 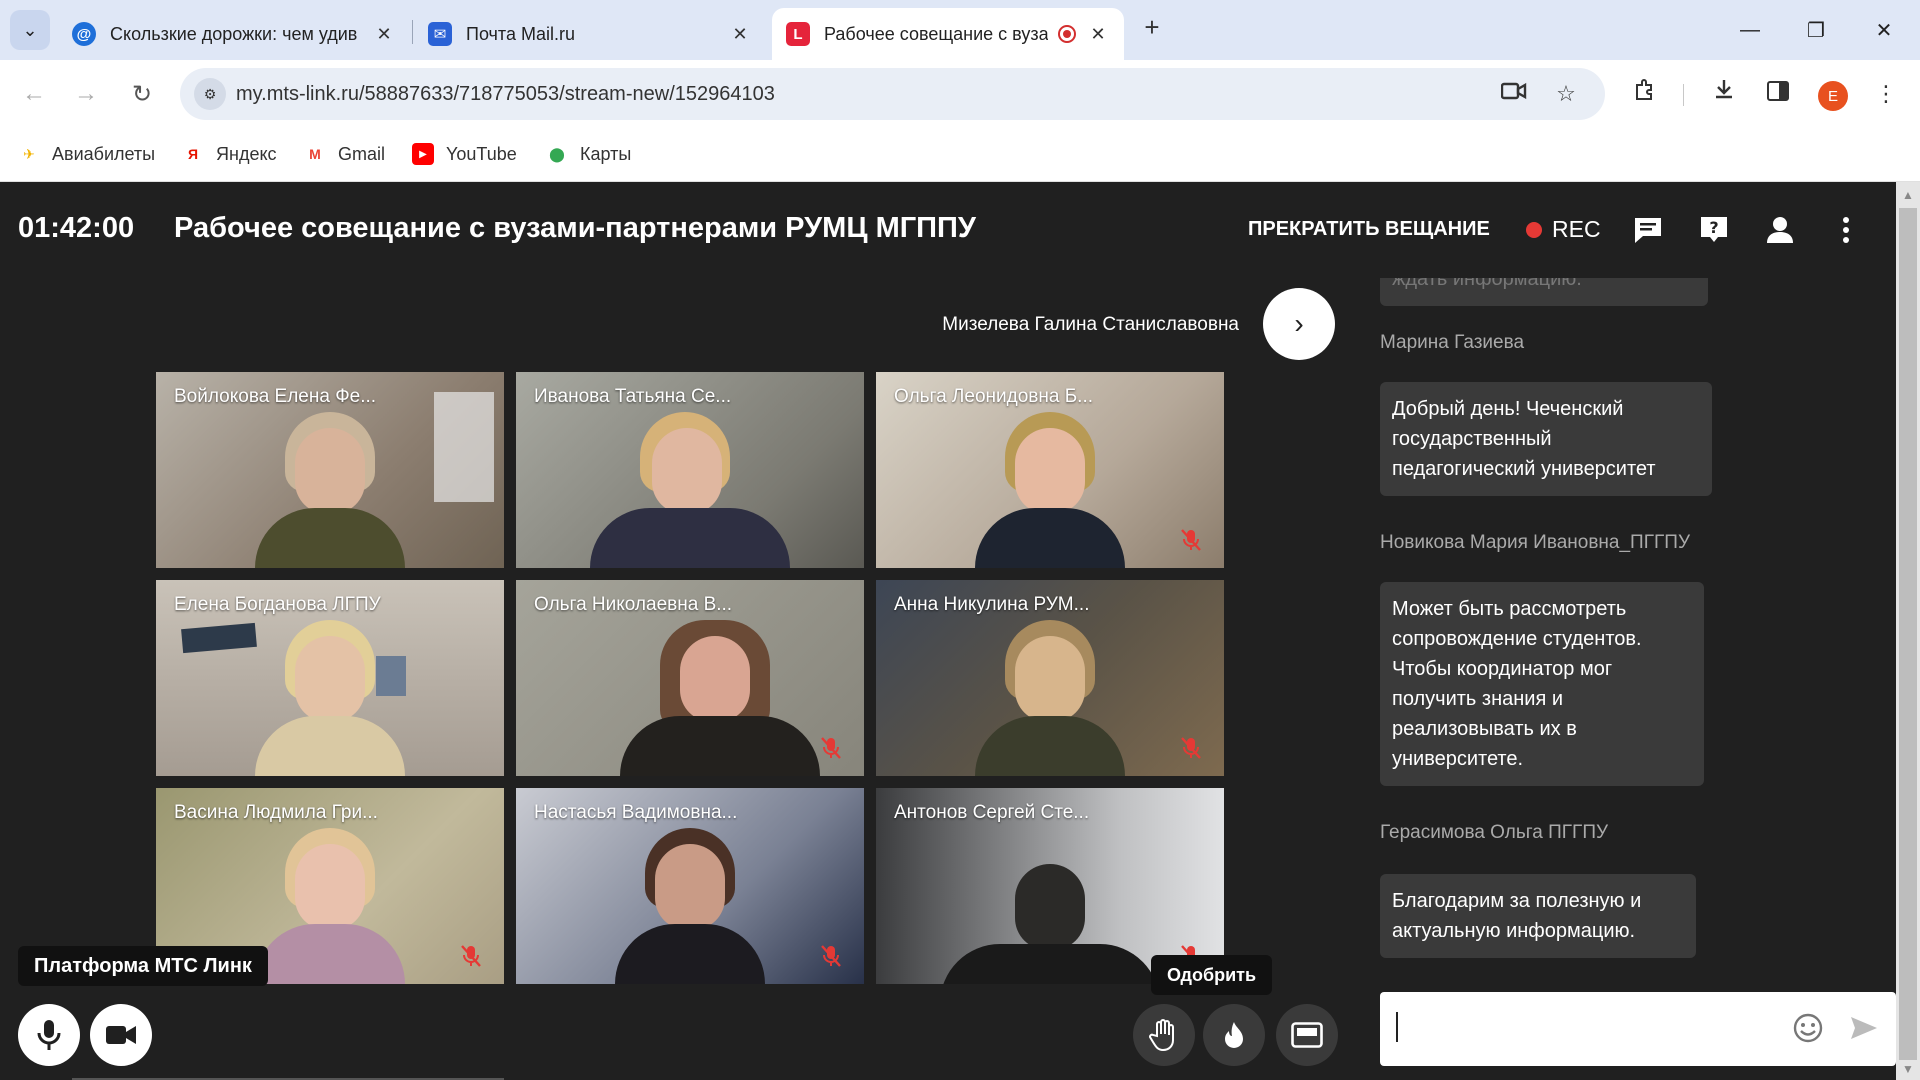 I want to click on new-tab-button: +, so click(x=1152, y=30).